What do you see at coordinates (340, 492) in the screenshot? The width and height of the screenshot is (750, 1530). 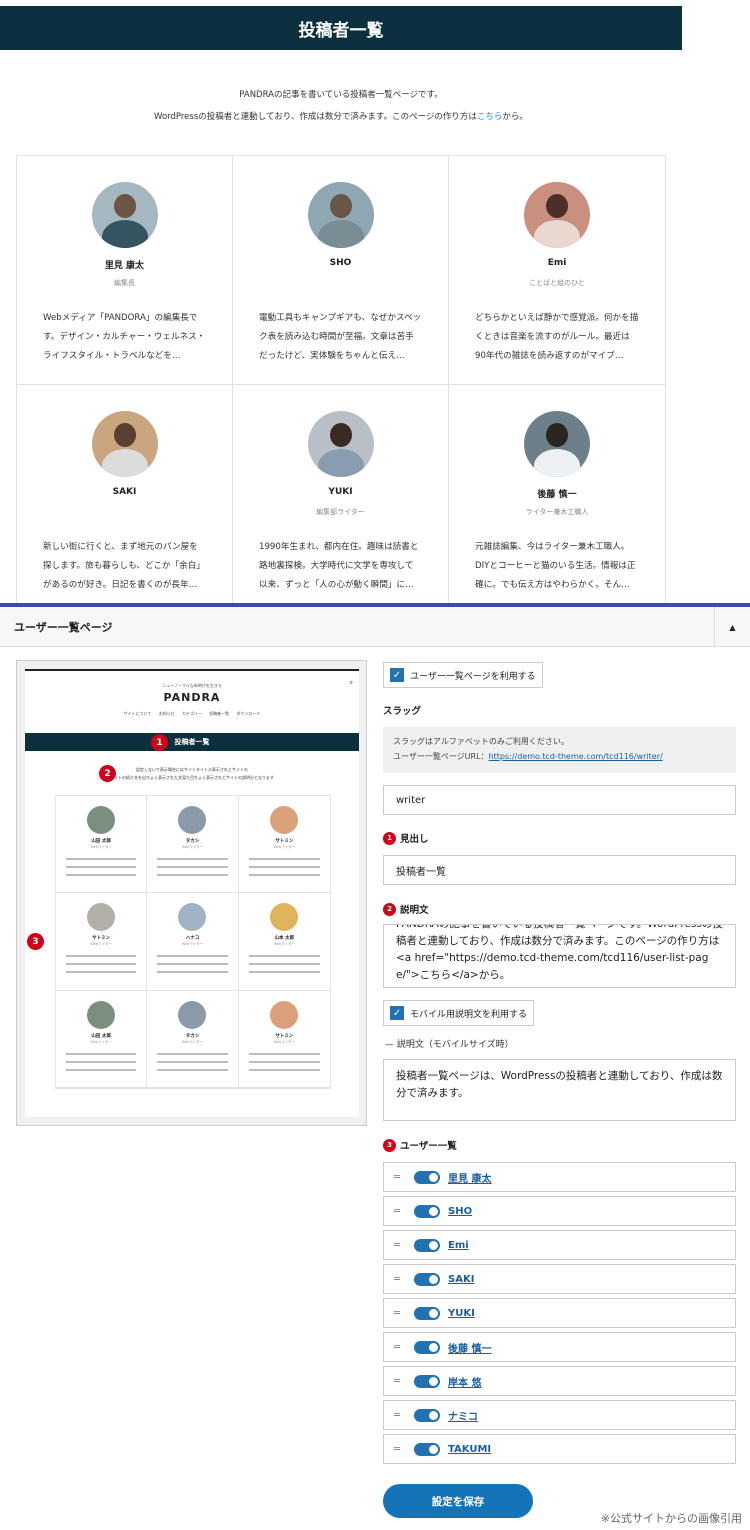 I see `author-name: YUKI` at bounding box center [340, 492].